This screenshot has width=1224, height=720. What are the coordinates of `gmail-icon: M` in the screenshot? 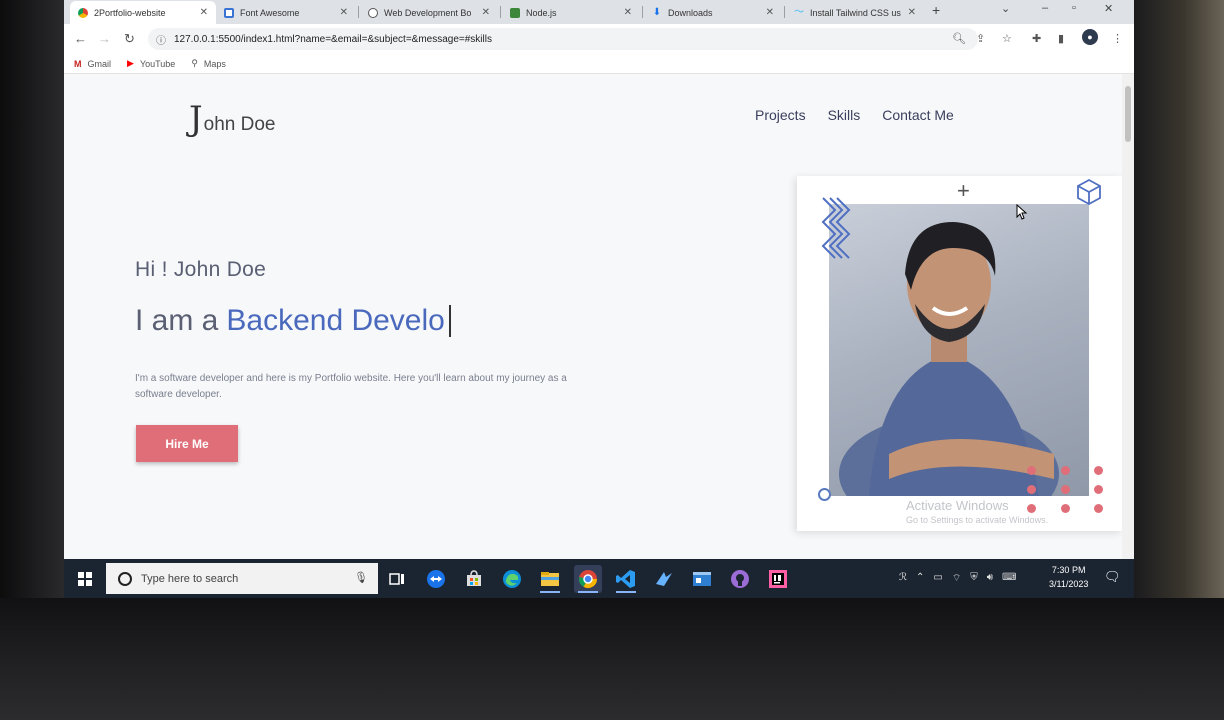 It's located at (78, 63).